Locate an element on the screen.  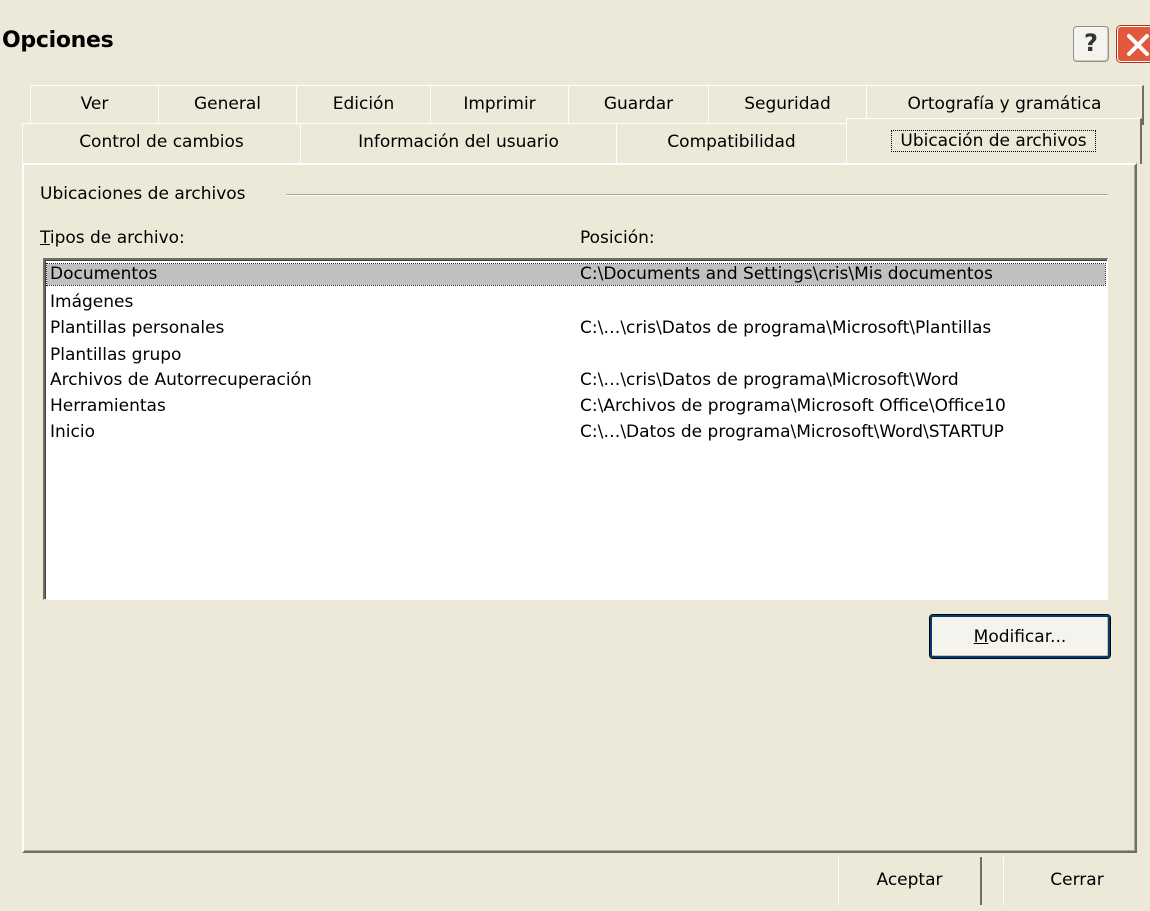
list-item: Imágenes is located at coordinates (576, 302).